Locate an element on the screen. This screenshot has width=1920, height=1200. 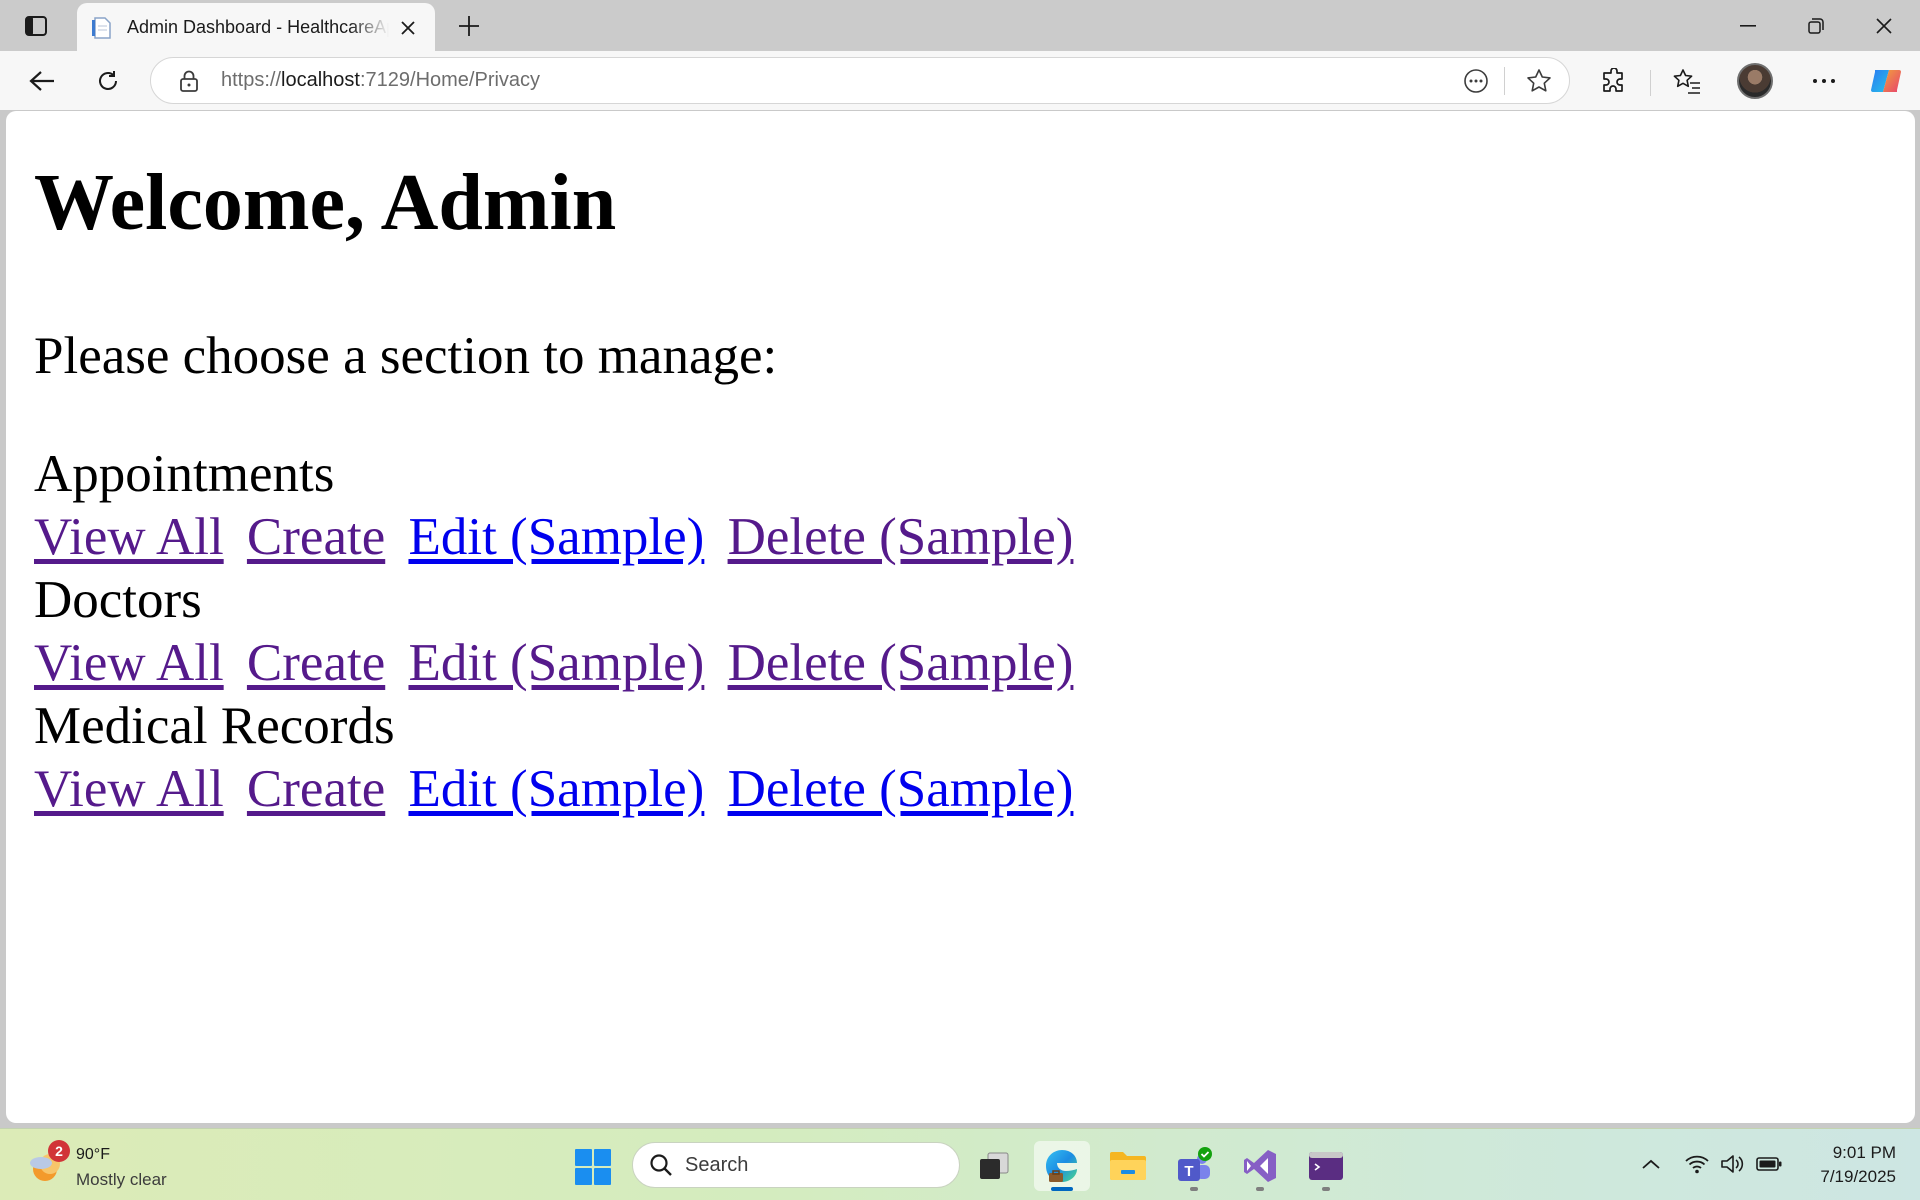
section-heading-doctors: Doctors is located at coordinates (118, 600).